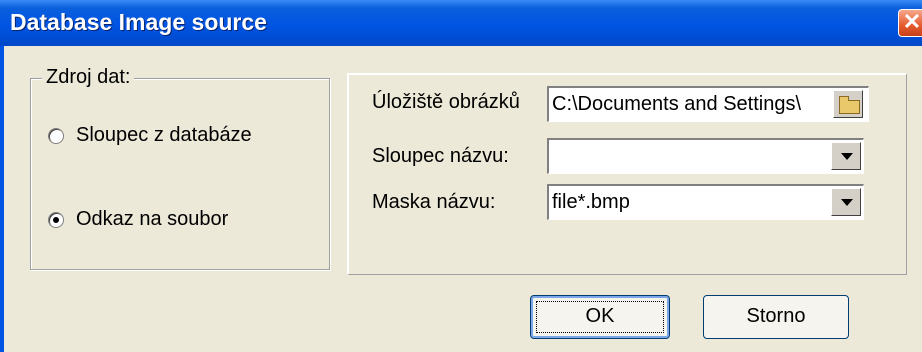  What do you see at coordinates (56, 219) in the screenshot?
I see `radio-indicator-checked` at bounding box center [56, 219].